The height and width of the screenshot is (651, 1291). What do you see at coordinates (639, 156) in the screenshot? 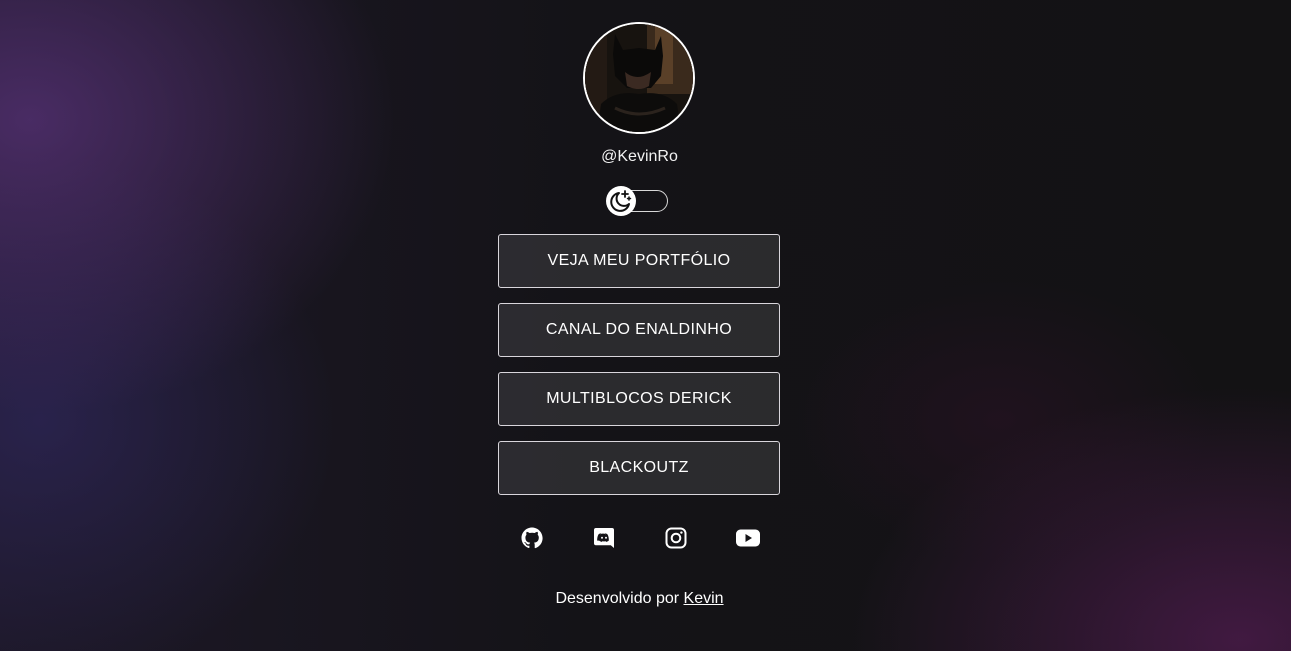
I see `username: @KevinRo` at bounding box center [639, 156].